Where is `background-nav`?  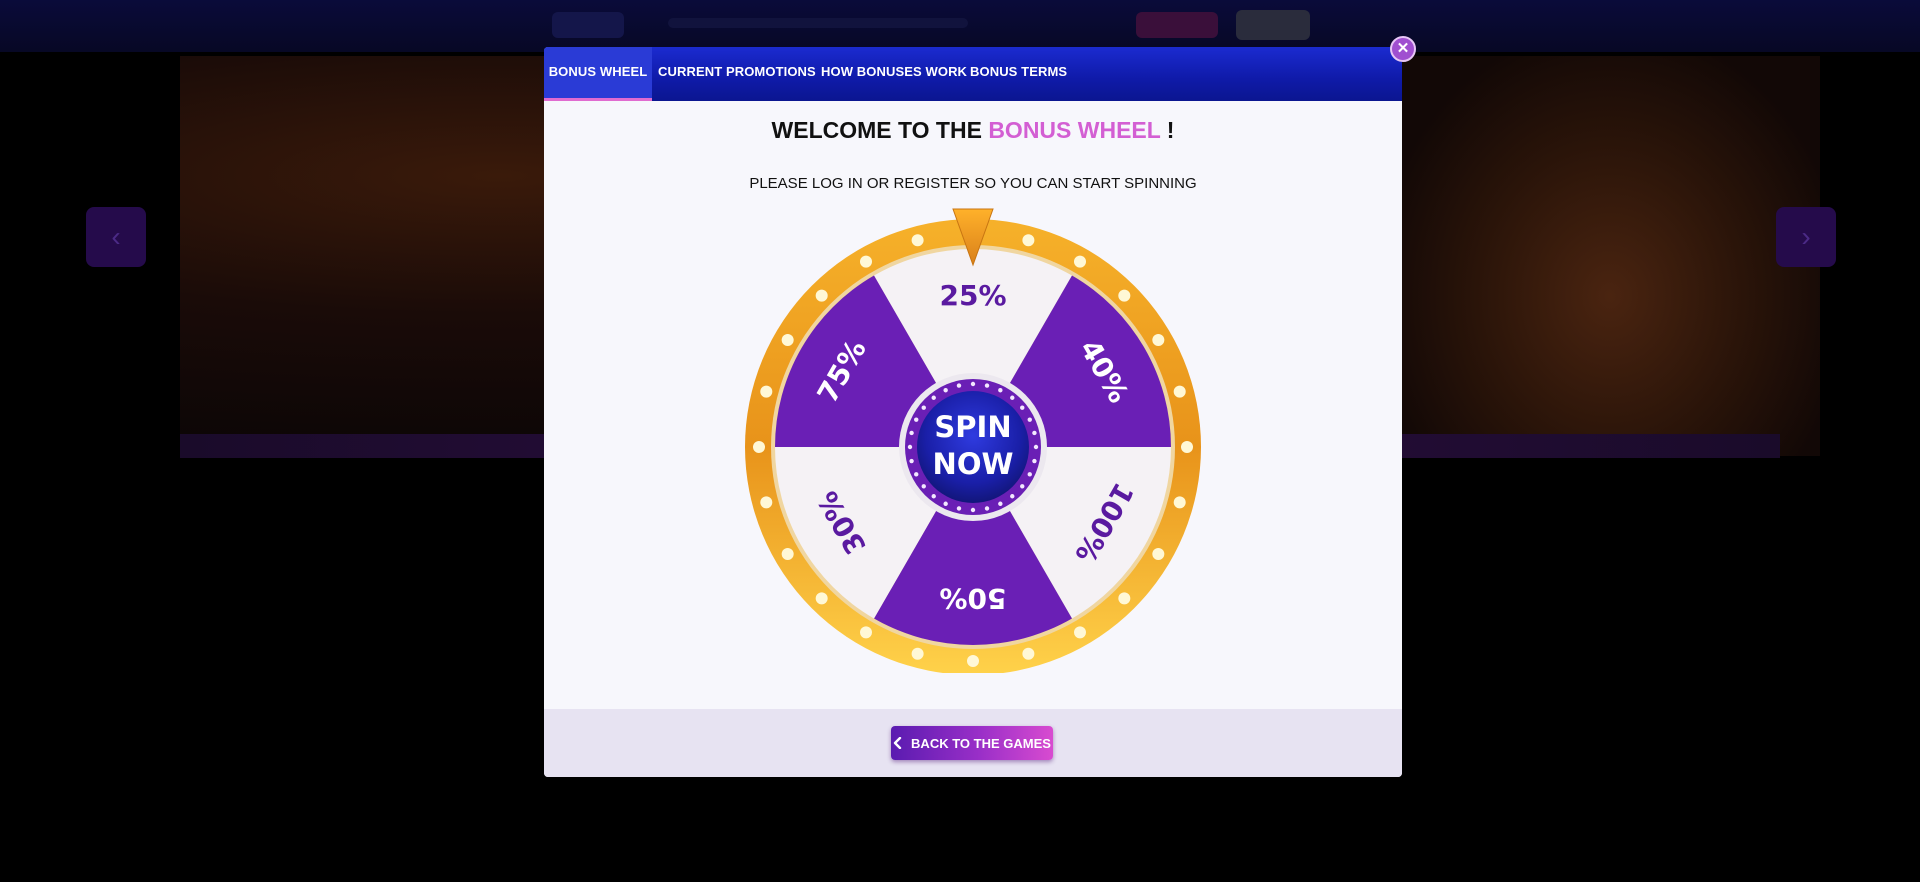
background-nav is located at coordinates (818, 23).